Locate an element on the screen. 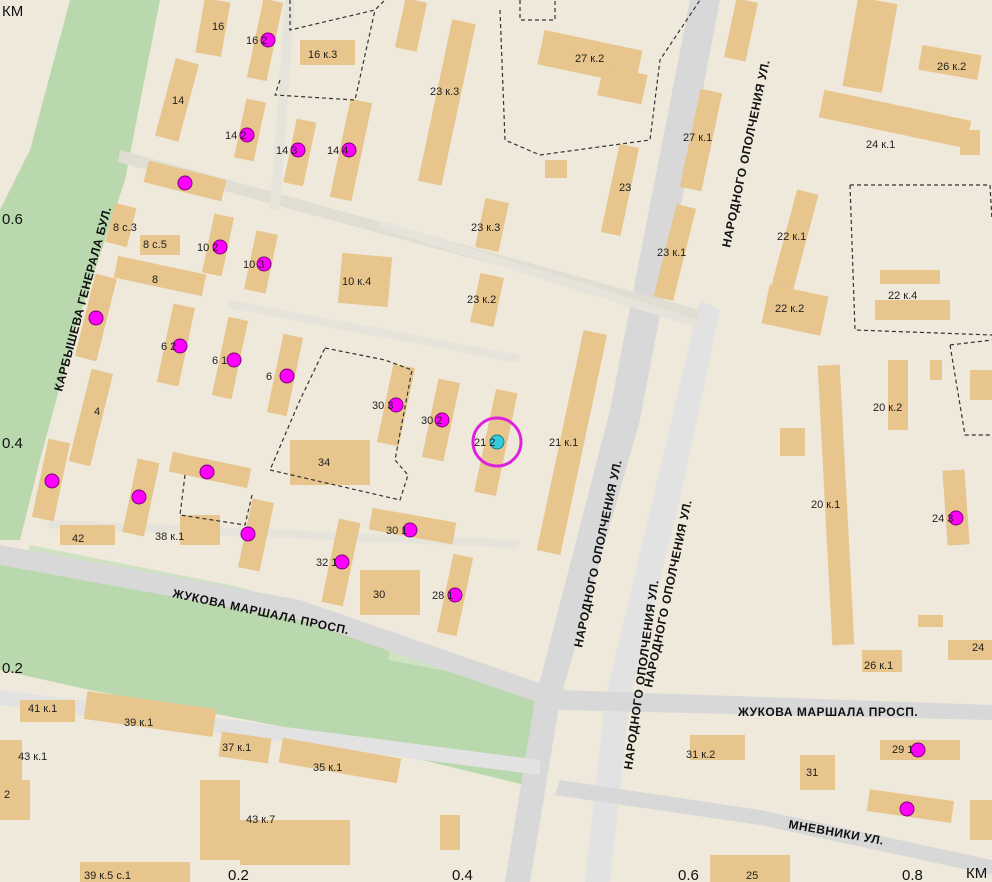  house-label: 30 is located at coordinates (379, 595).